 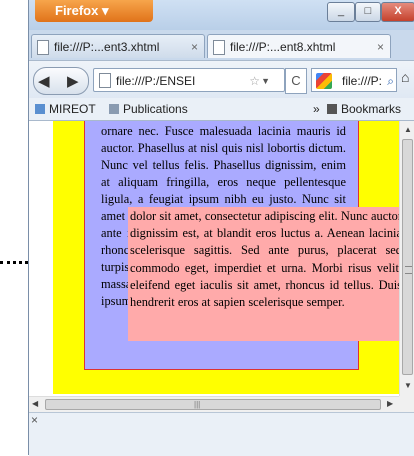 What do you see at coordinates (34, 420) in the screenshot?
I see `close-icon: ×` at bounding box center [34, 420].